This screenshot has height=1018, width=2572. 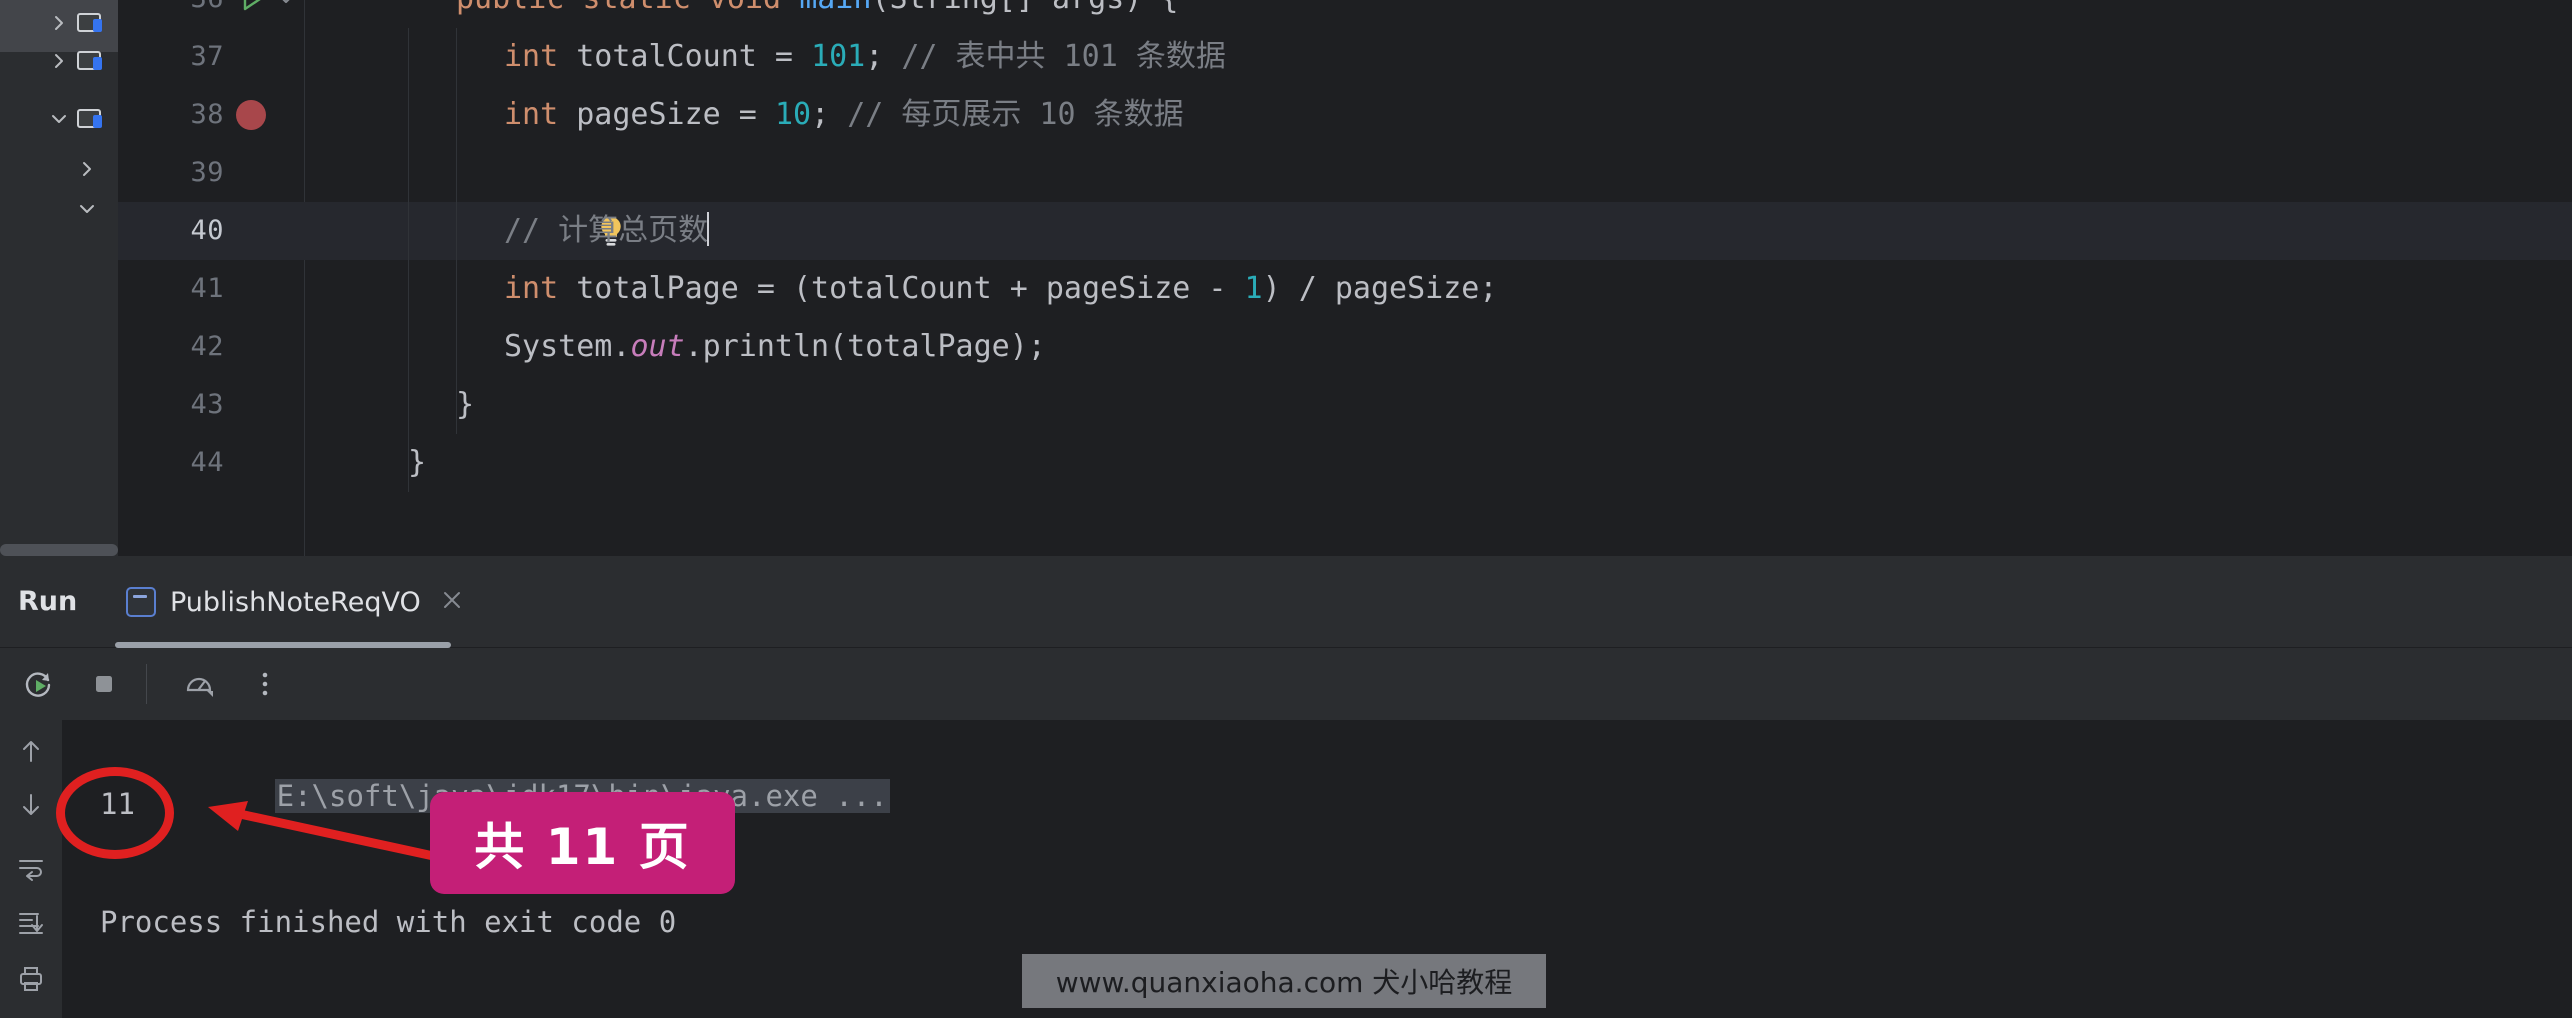 I want to click on more-vertical-icon, so click(x=265, y=684).